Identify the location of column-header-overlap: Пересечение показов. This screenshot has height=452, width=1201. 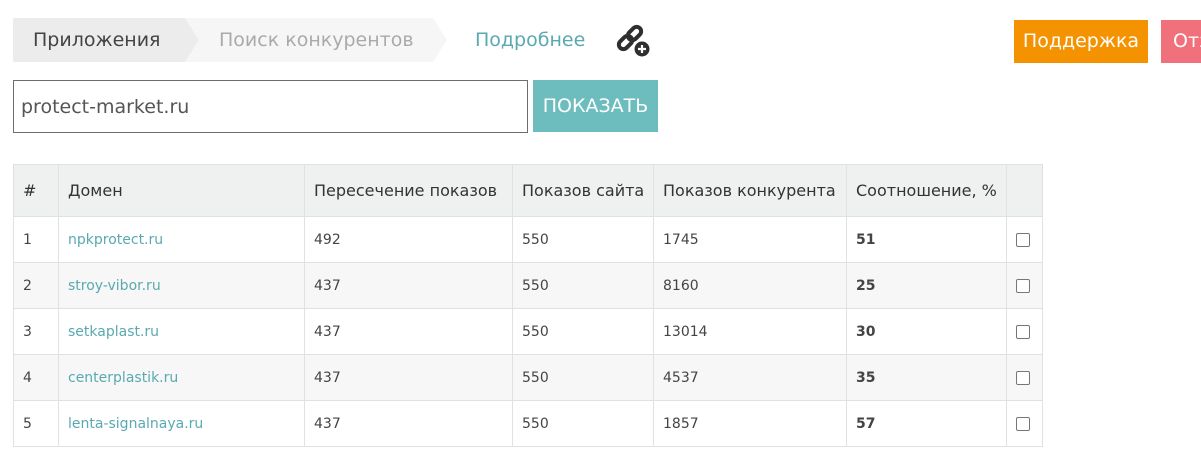
(408, 190).